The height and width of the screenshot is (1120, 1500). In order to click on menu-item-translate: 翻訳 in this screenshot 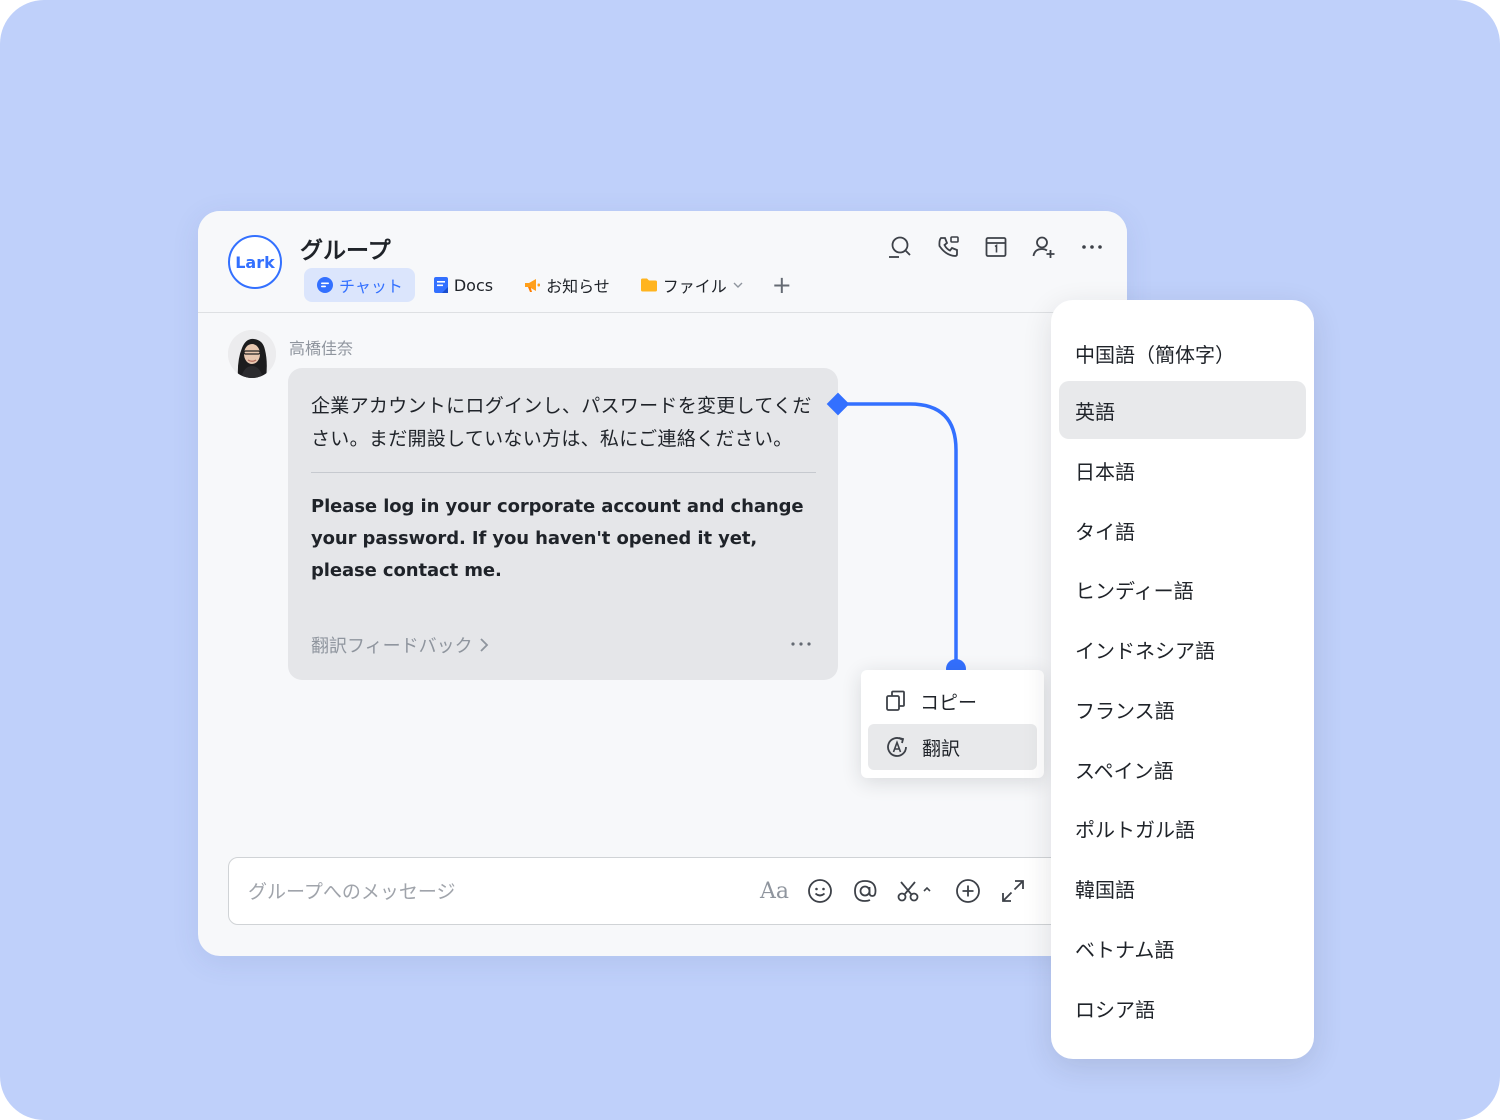, I will do `click(952, 747)`.